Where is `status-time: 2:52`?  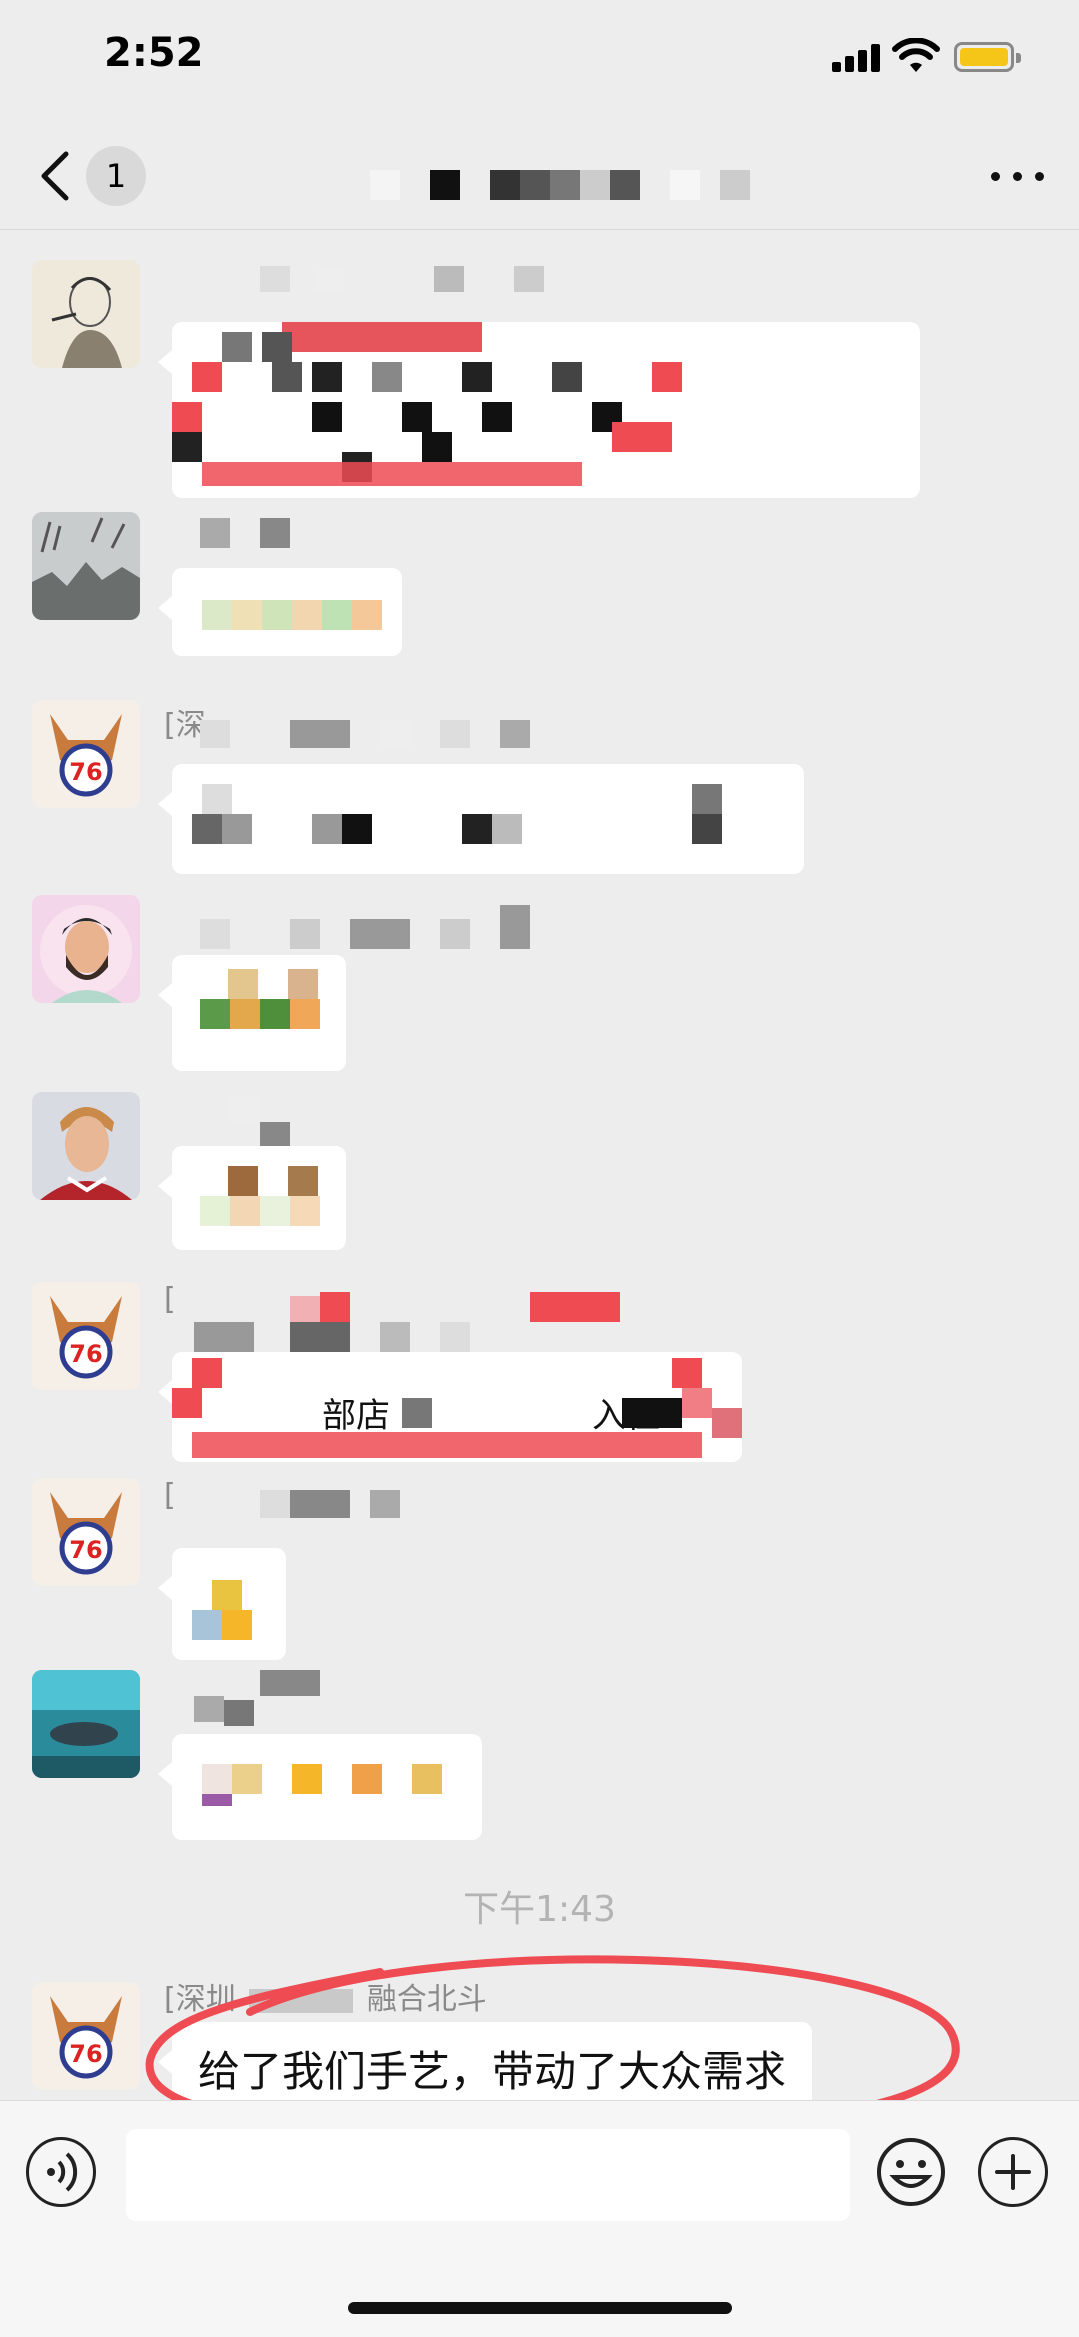 status-time: 2:52 is located at coordinates (154, 53).